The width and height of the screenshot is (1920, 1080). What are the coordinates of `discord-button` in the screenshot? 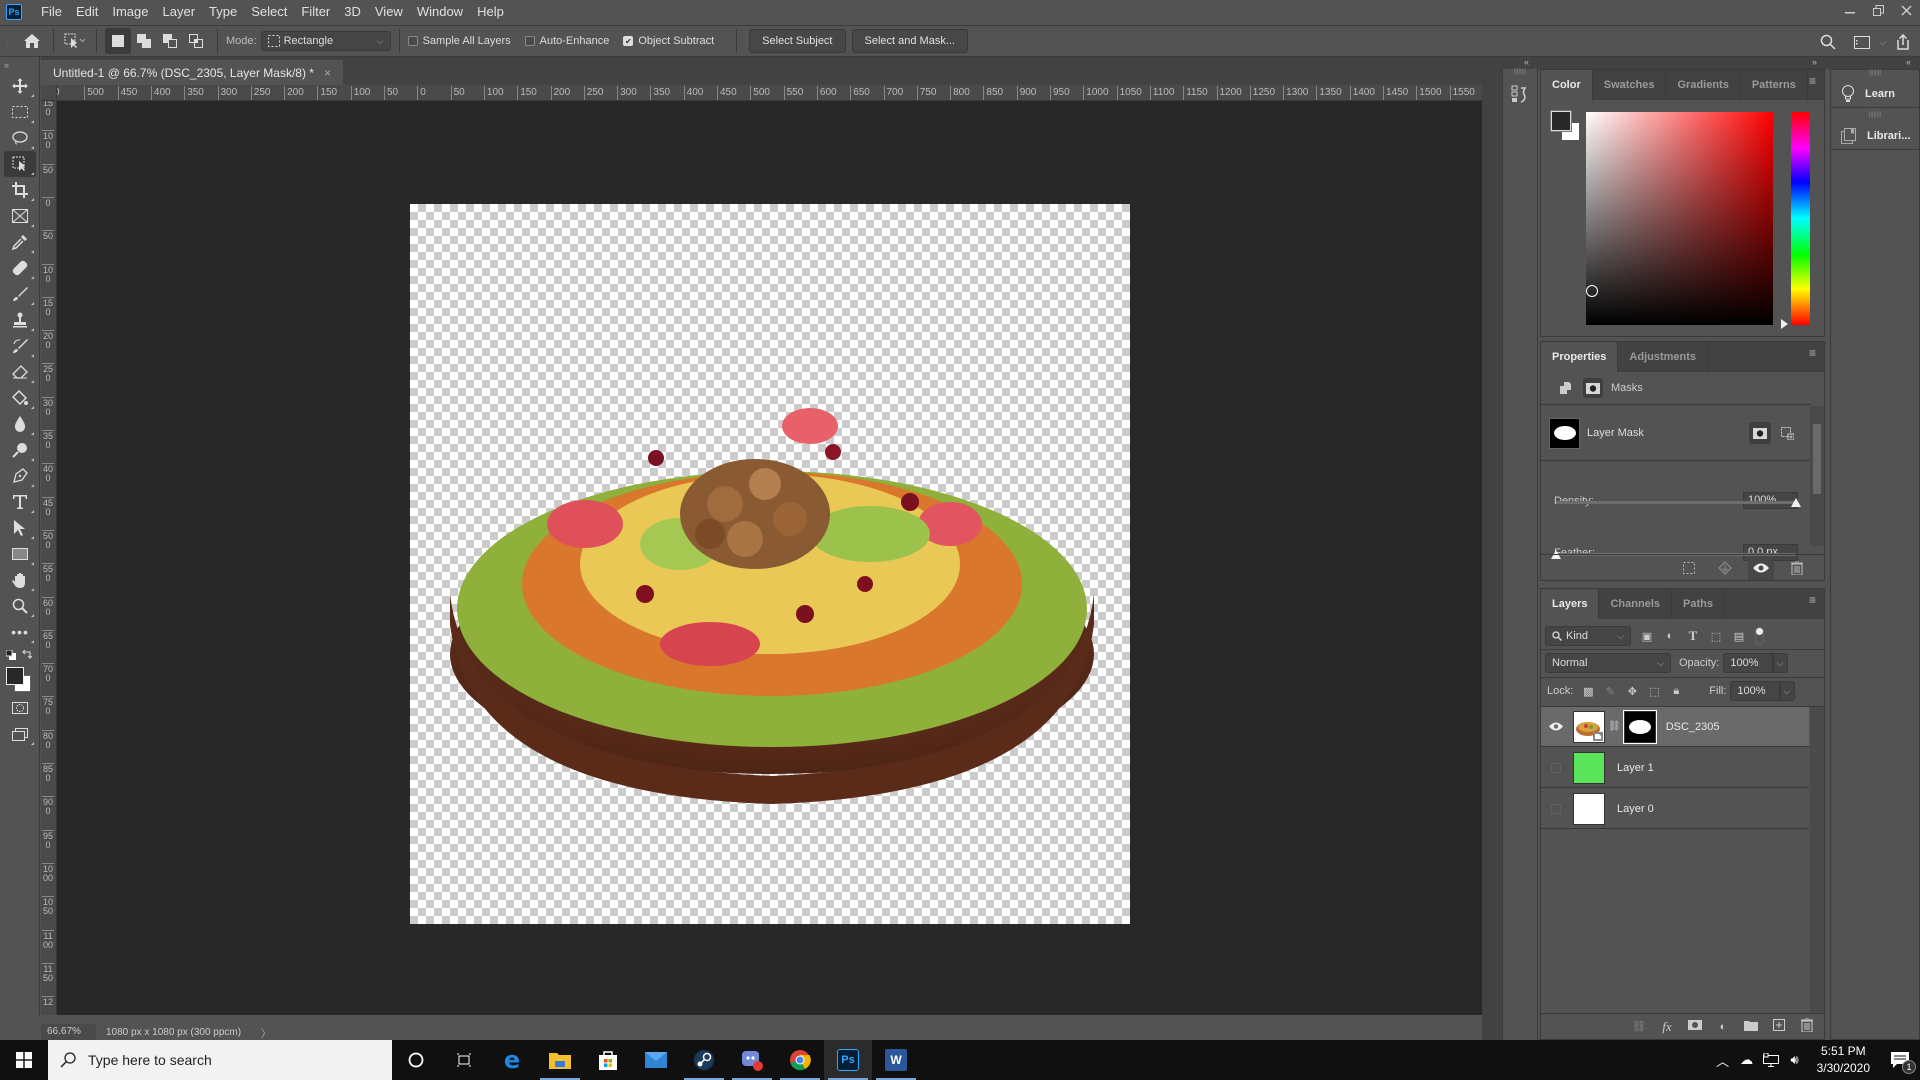 It's located at (752, 1060).